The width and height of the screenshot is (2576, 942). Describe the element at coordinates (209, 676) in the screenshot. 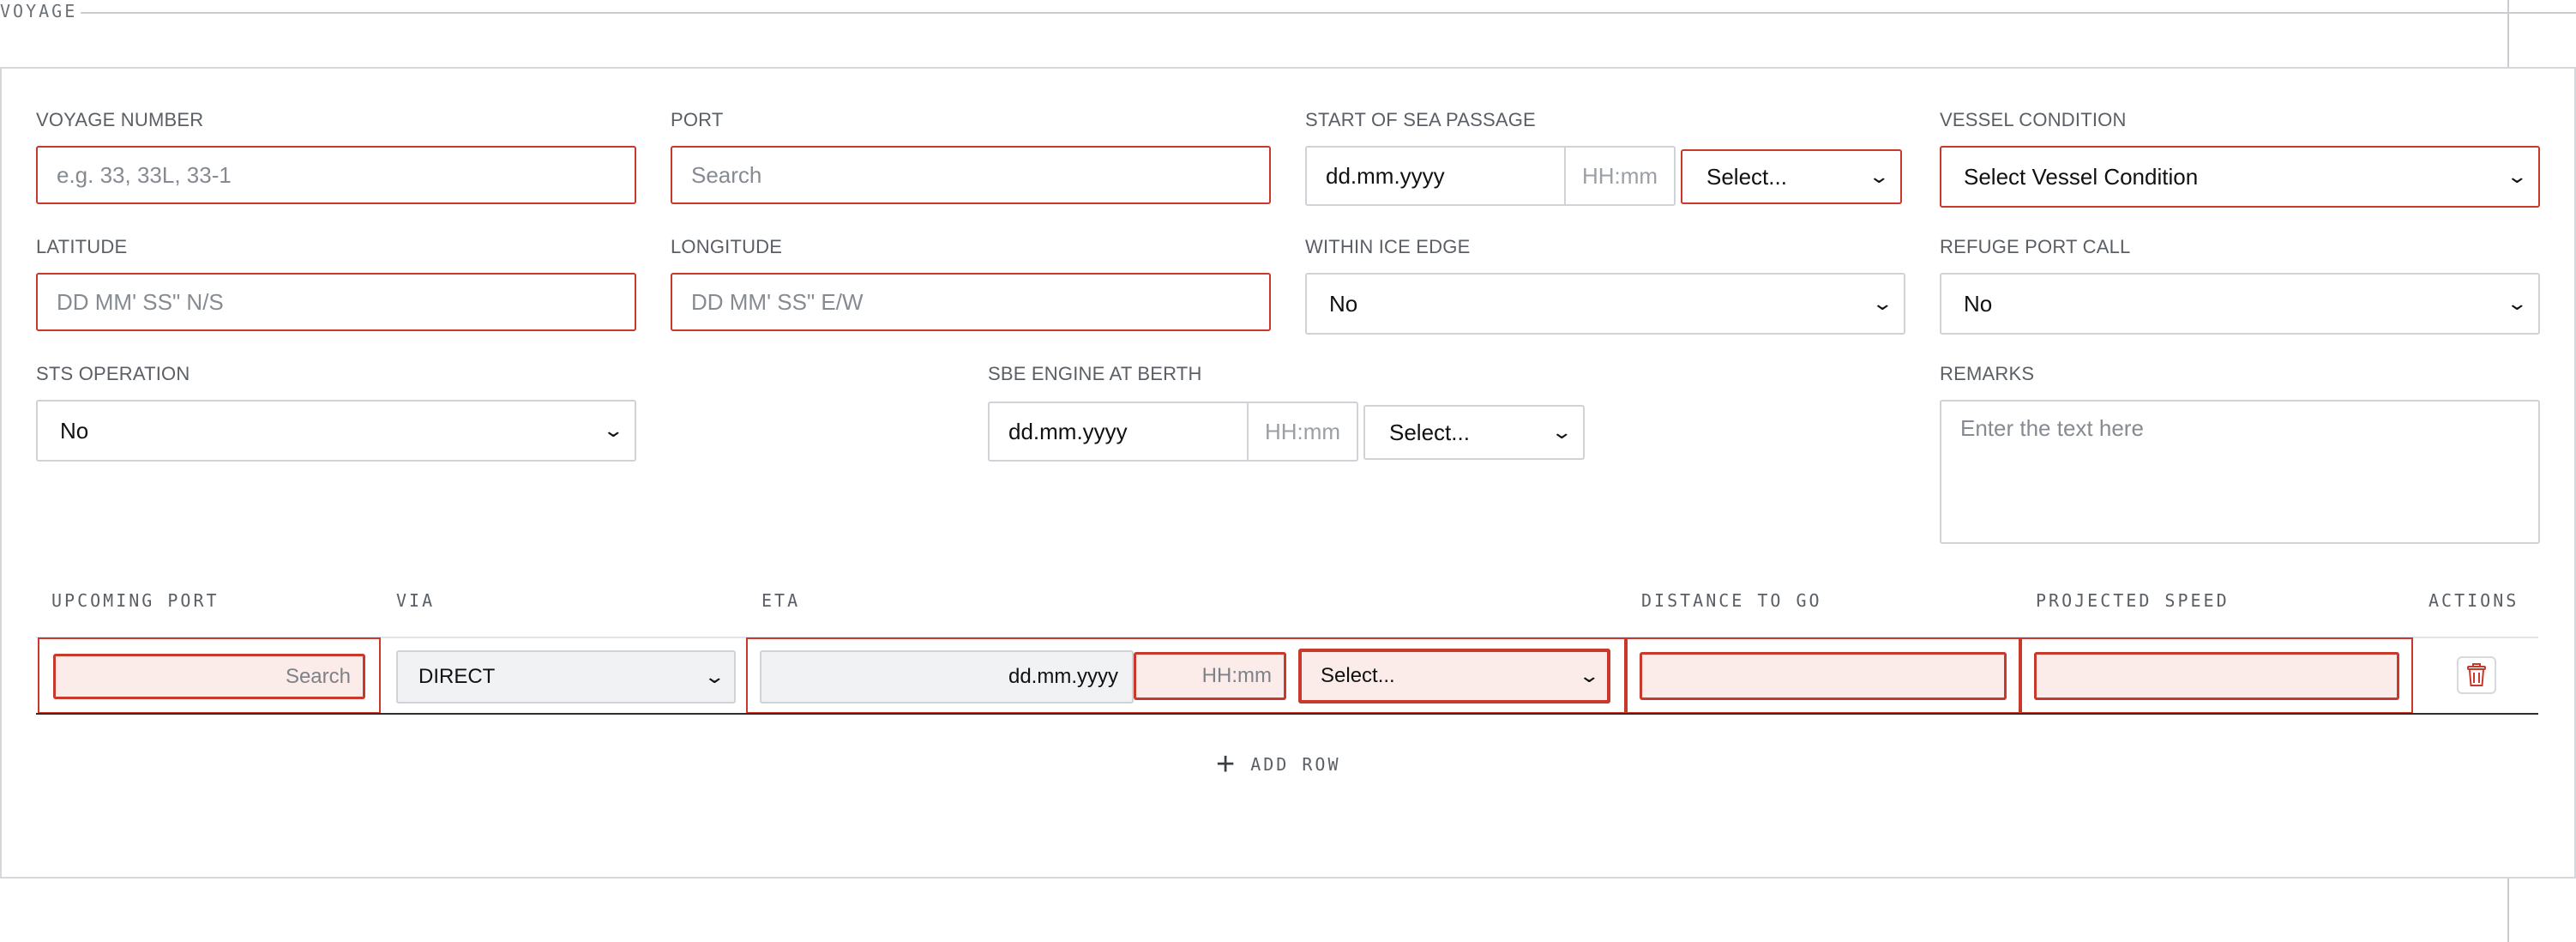

I see `upcoming-port-search-input: Search` at that location.